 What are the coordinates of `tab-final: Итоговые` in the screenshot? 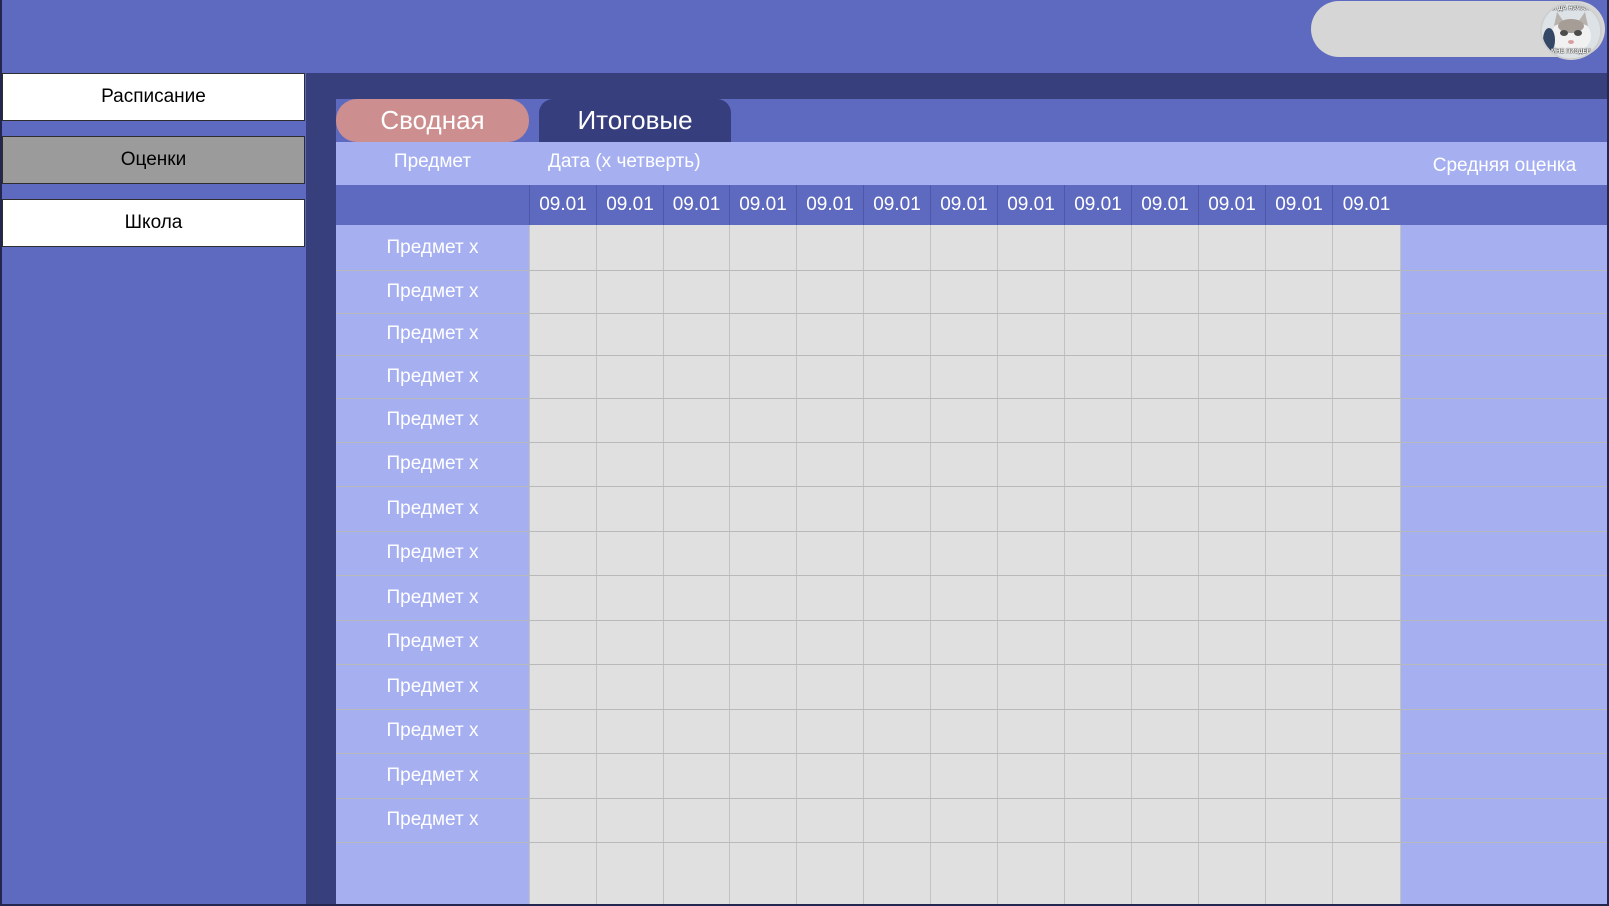 It's located at (635, 120).